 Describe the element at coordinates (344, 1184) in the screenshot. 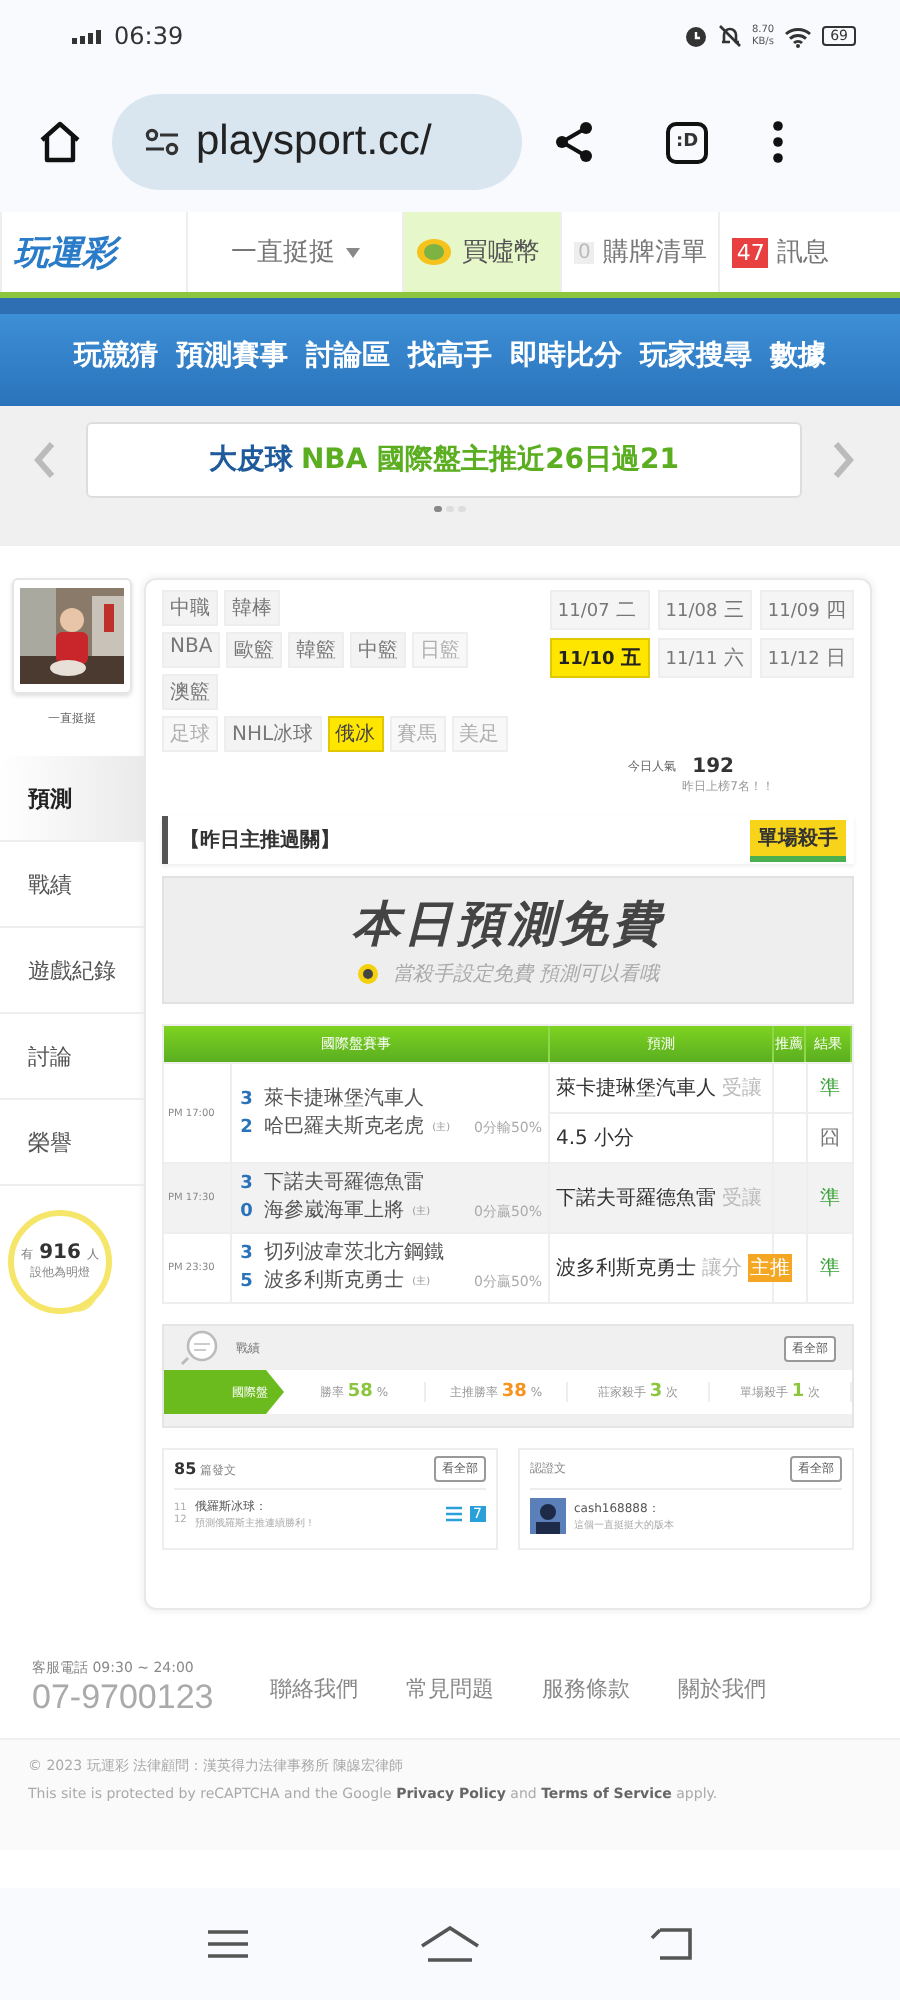

I see `team-name: 下諾夫哥羅德魚雷` at that location.